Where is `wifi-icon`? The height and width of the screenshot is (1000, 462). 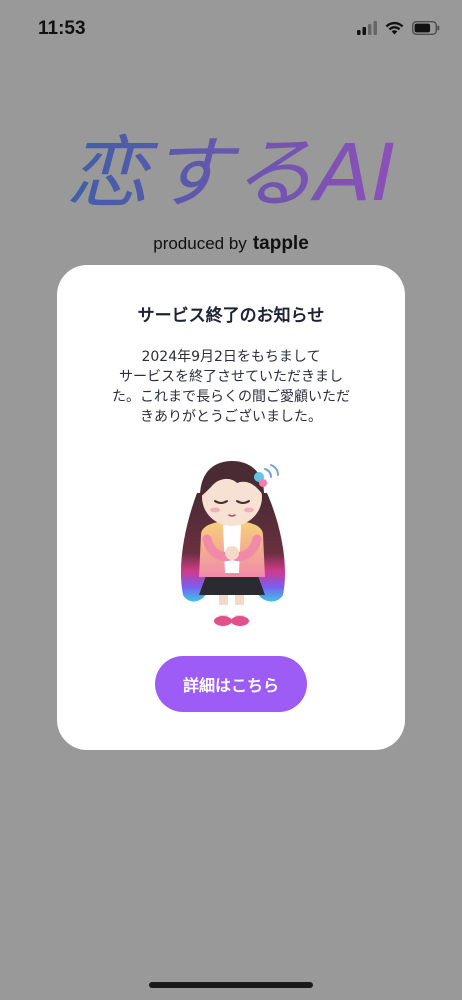
wifi-icon is located at coordinates (394, 28).